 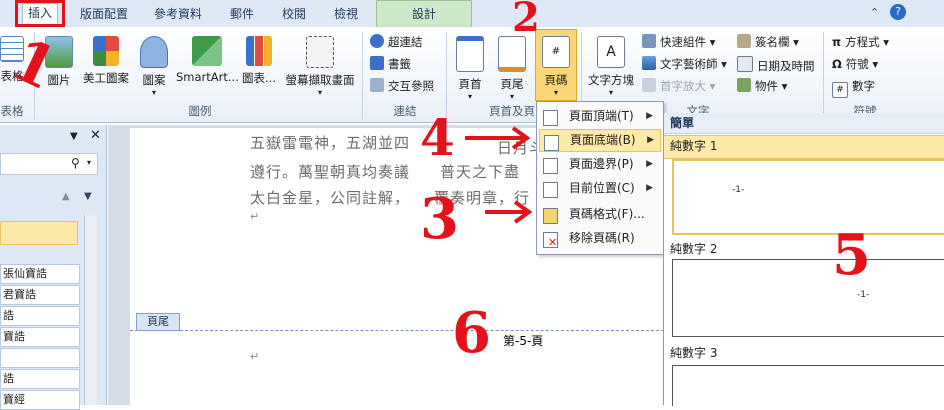 What do you see at coordinates (768, 42) in the screenshot?
I see `signature-line-button: 簽名欄 ▾` at bounding box center [768, 42].